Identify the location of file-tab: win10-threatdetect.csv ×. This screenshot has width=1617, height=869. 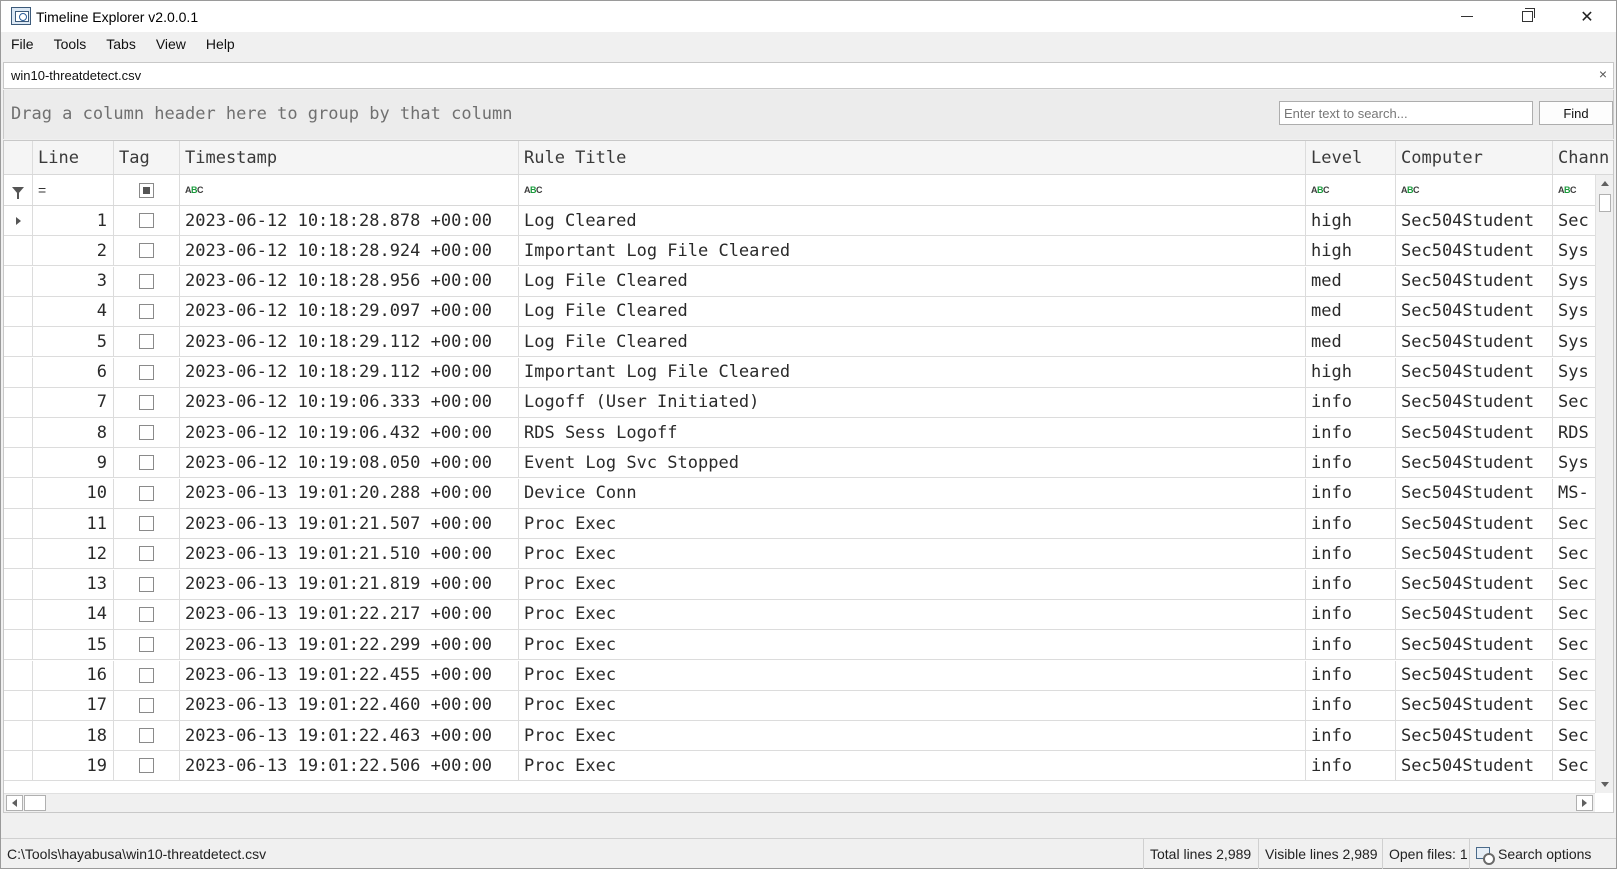
(808, 75).